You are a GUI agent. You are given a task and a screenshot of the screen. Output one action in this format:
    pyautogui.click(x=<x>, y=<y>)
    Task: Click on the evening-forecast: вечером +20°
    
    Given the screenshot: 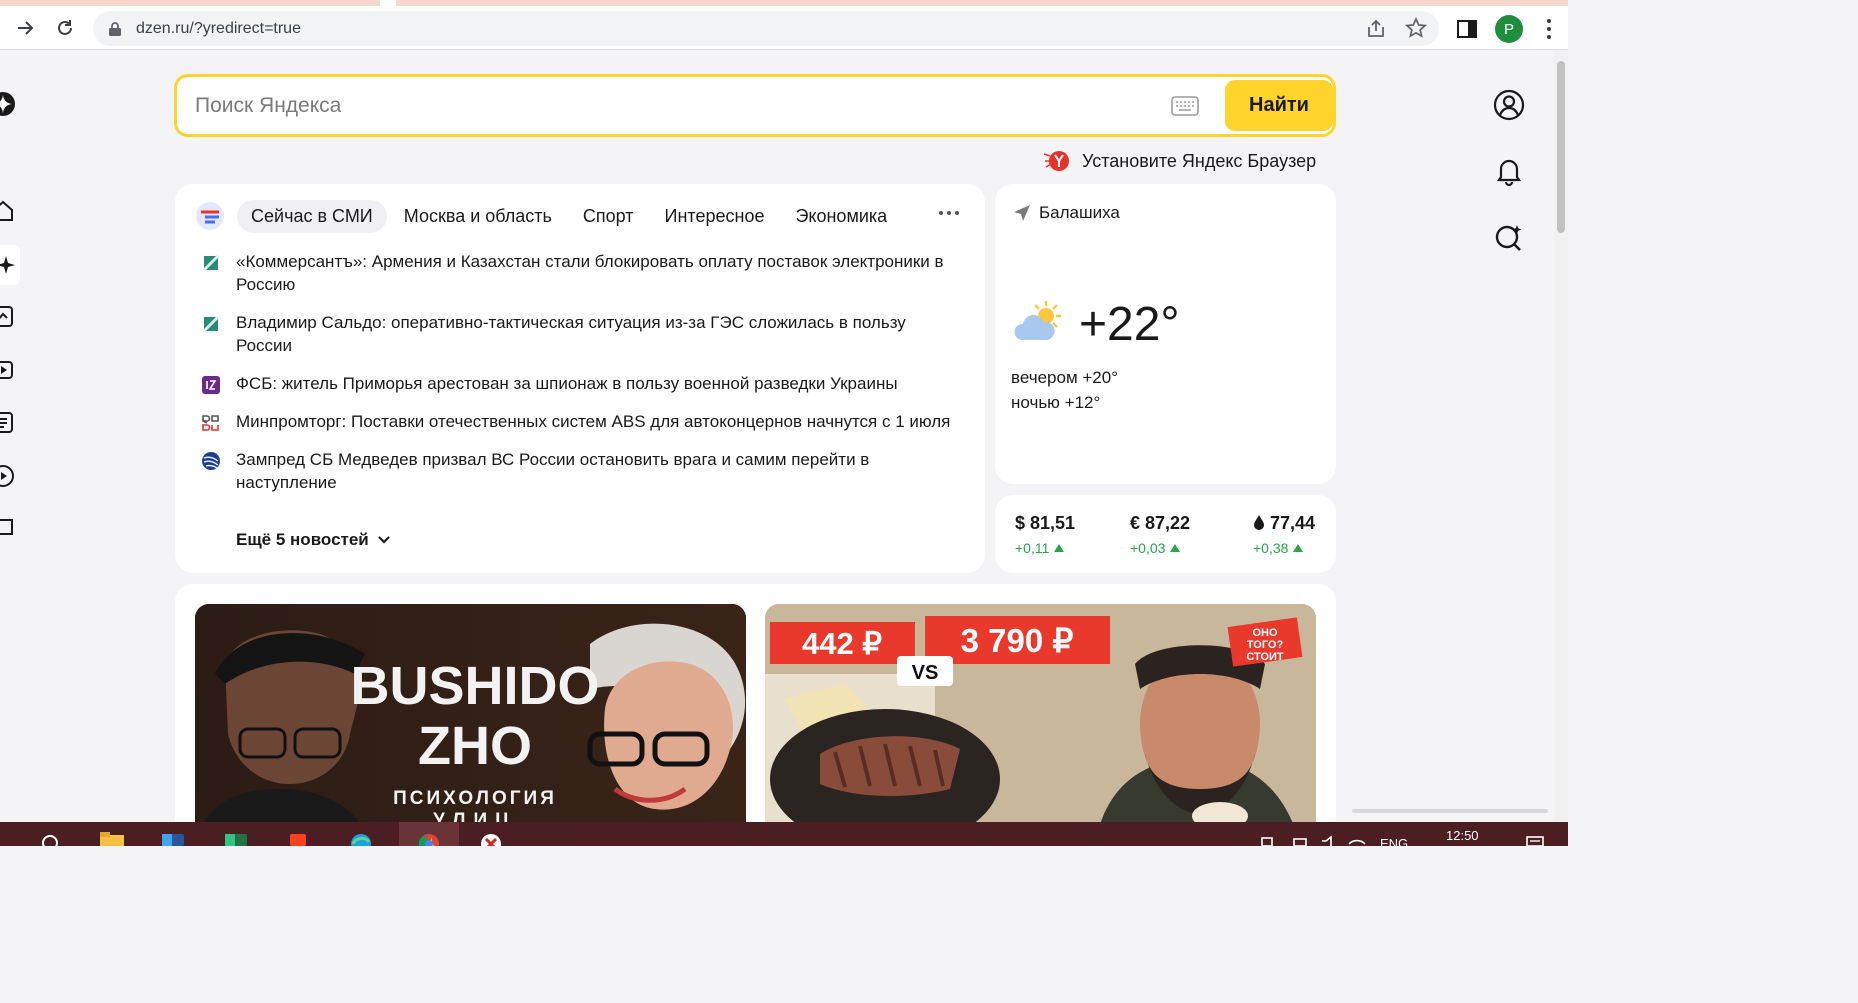 What is the action you would take?
    pyautogui.click(x=1064, y=377)
    